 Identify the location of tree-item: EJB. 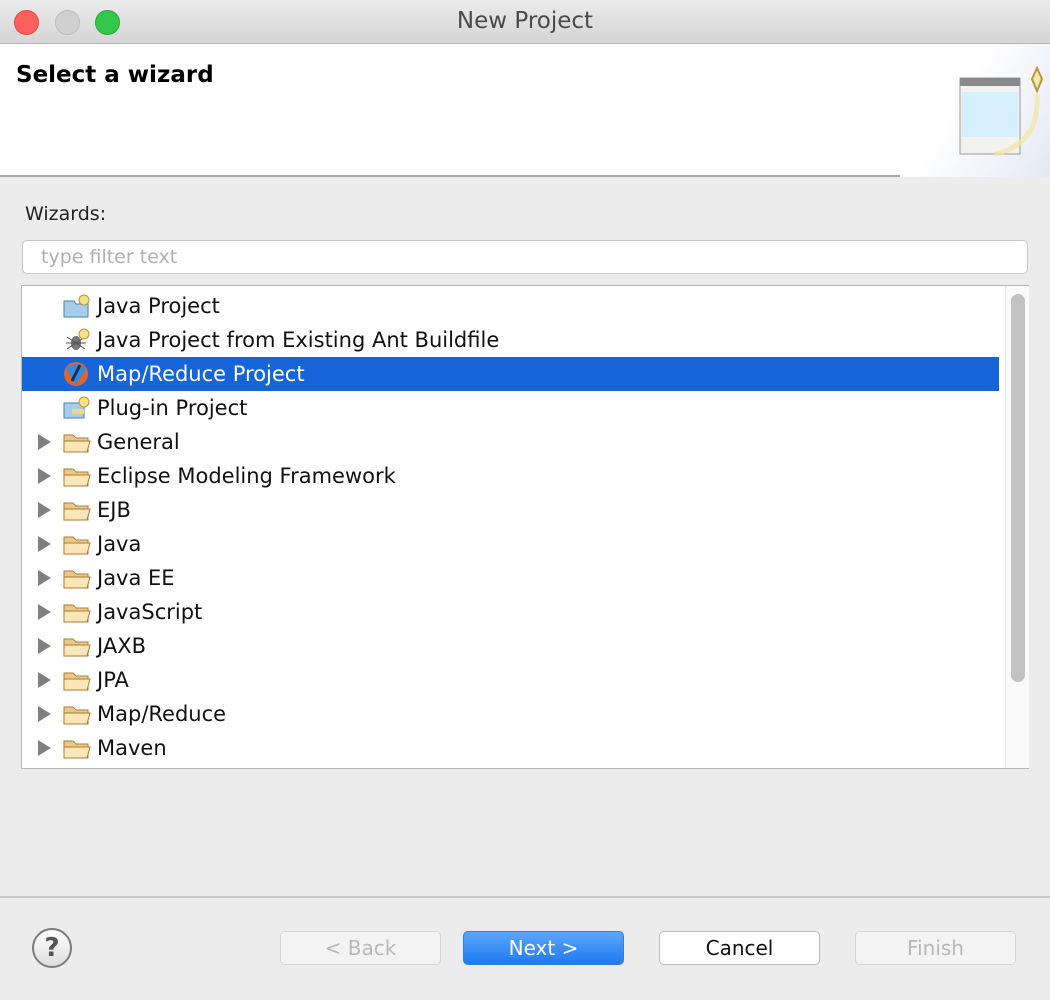
(510, 510).